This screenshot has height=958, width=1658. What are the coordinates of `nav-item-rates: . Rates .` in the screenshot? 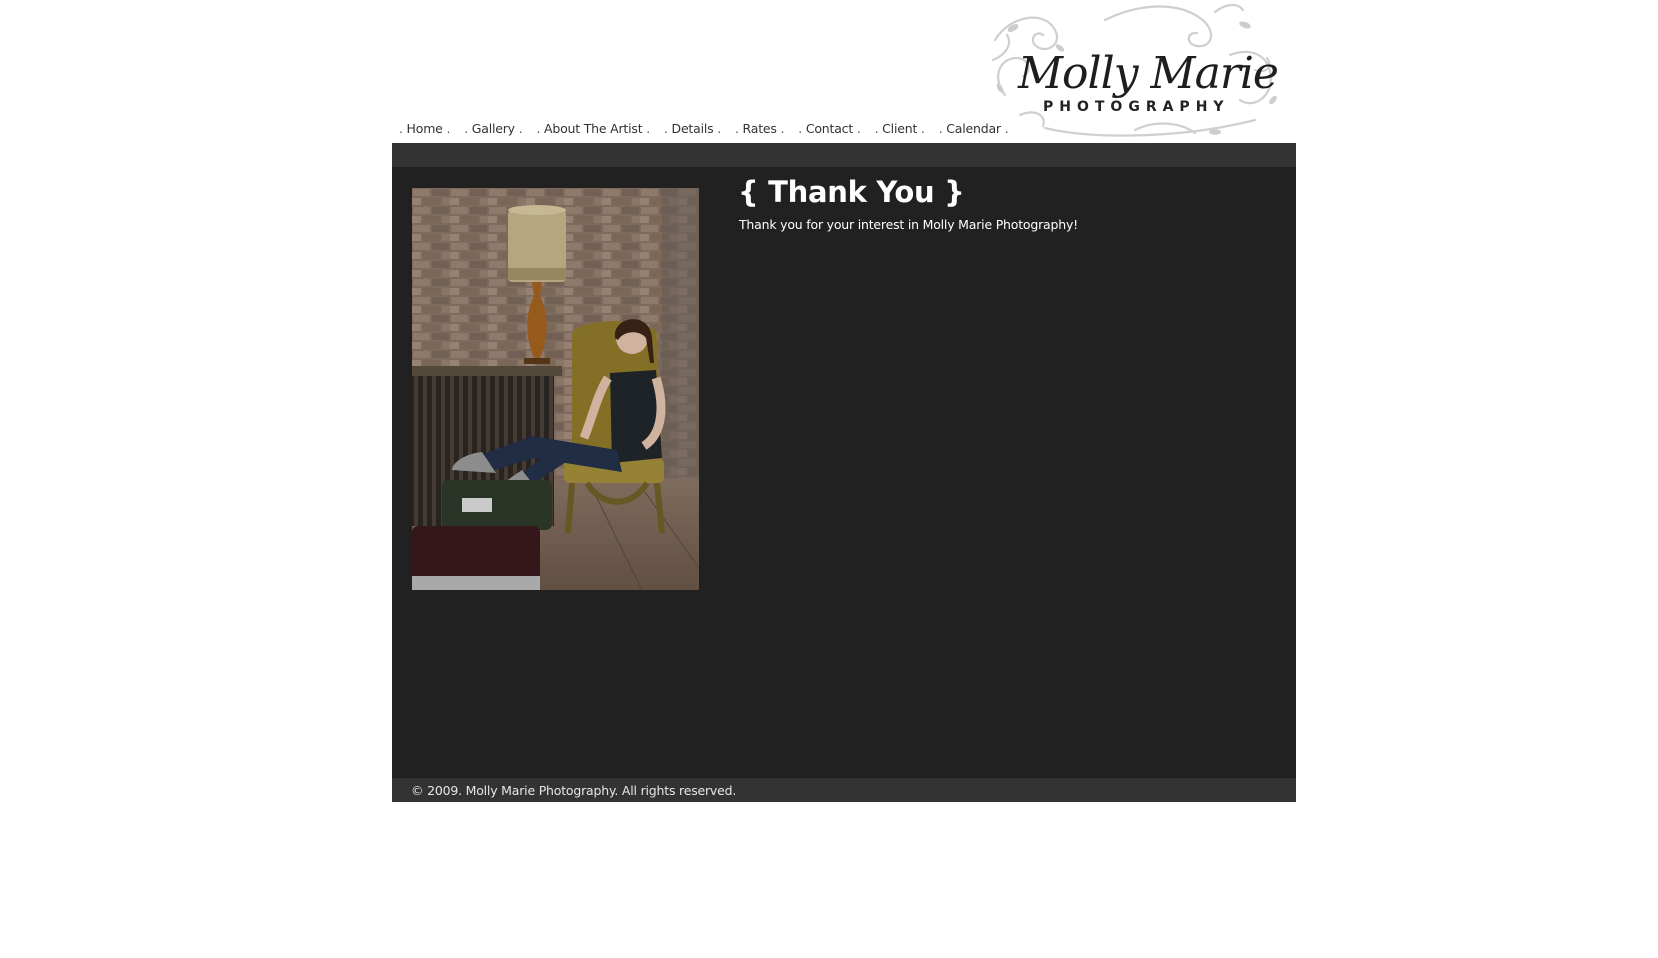 It's located at (759, 128).